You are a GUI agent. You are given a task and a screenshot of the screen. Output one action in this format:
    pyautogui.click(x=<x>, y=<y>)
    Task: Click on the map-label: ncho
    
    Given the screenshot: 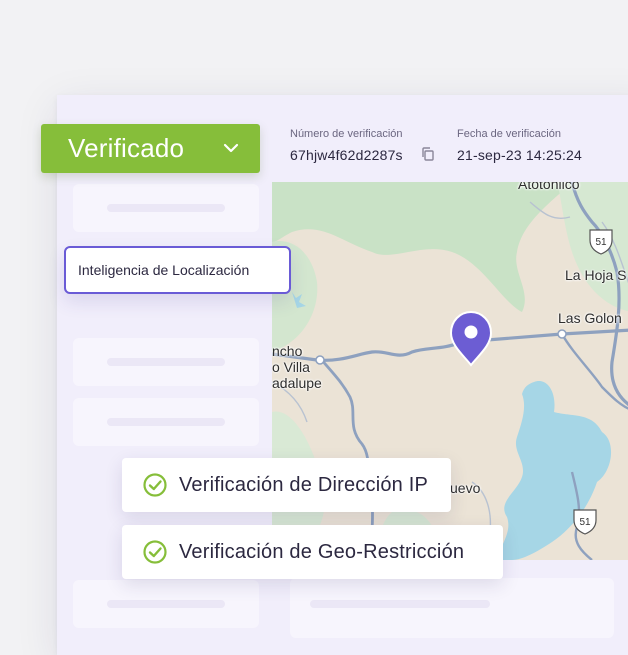 What is the action you would take?
    pyautogui.click(x=287, y=351)
    